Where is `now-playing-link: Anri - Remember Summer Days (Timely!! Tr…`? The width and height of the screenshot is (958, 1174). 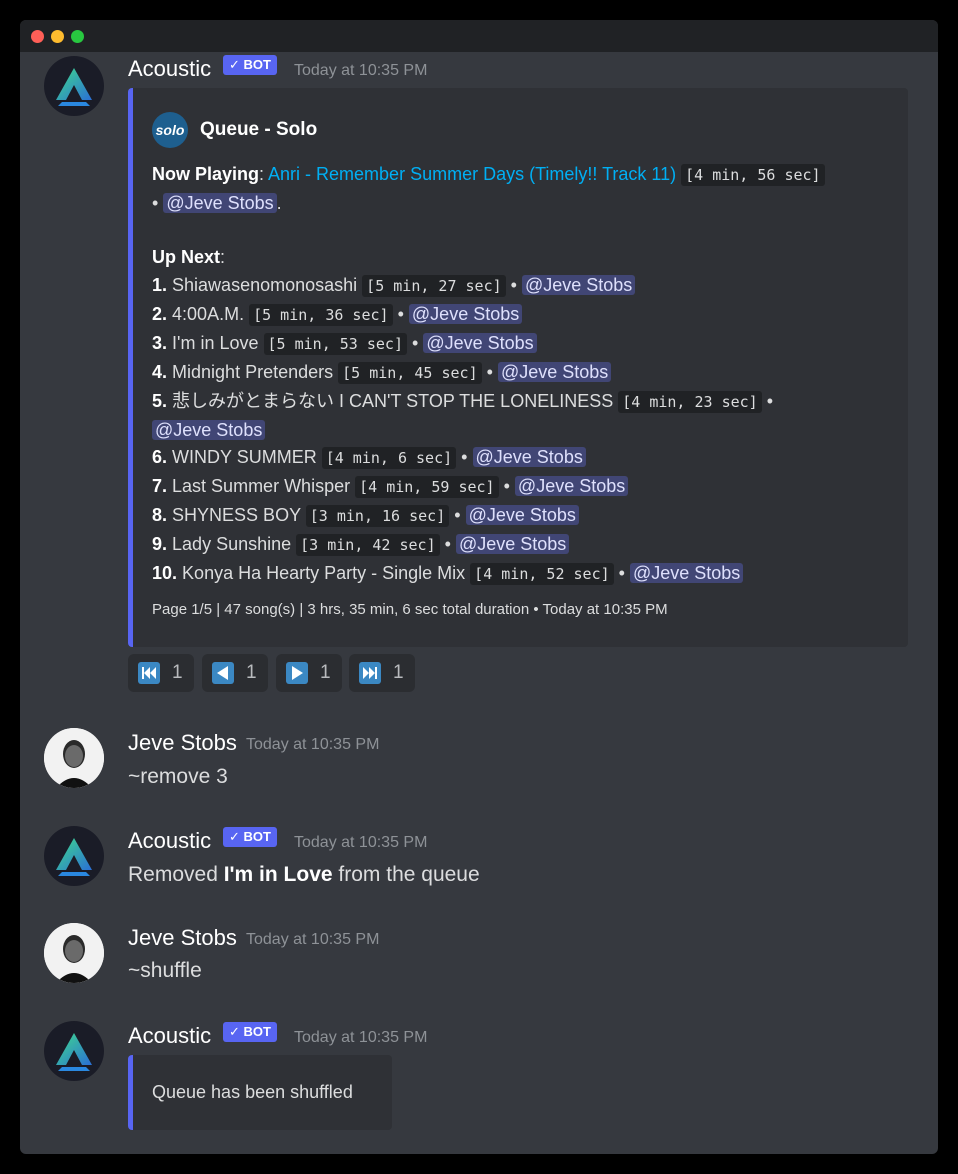 now-playing-link: Anri - Remember Summer Days (Timely!! Tr… is located at coordinates (472, 174).